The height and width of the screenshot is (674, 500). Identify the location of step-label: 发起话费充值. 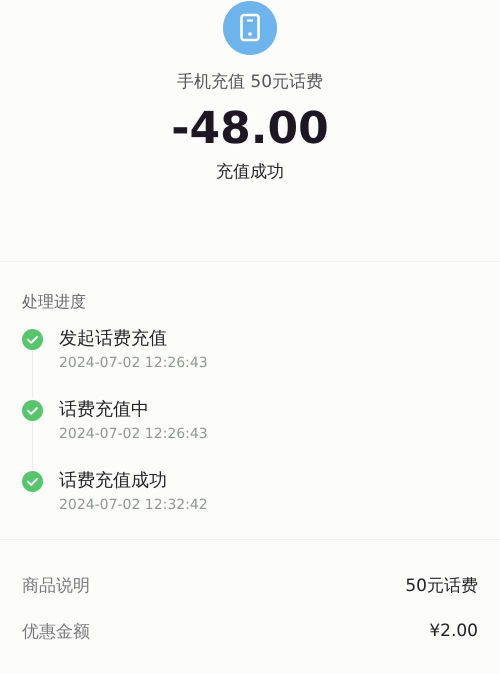
(113, 339).